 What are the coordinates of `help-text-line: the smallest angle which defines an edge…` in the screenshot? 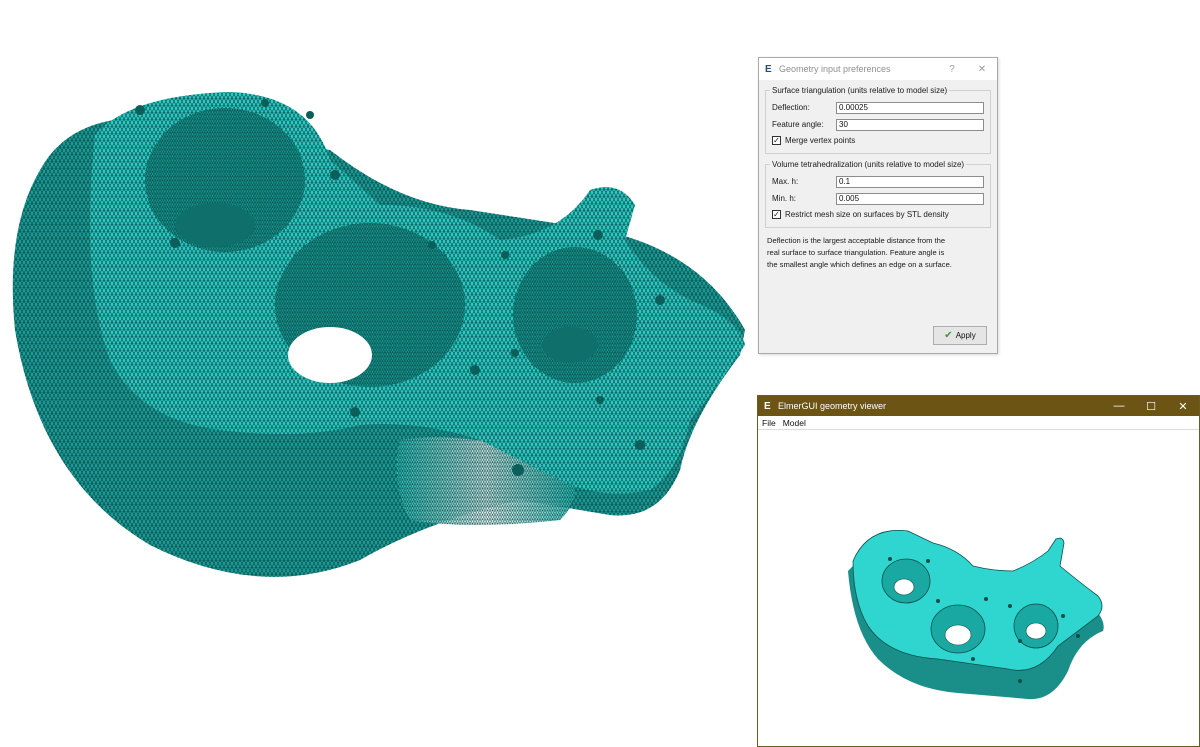 It's located at (859, 264).